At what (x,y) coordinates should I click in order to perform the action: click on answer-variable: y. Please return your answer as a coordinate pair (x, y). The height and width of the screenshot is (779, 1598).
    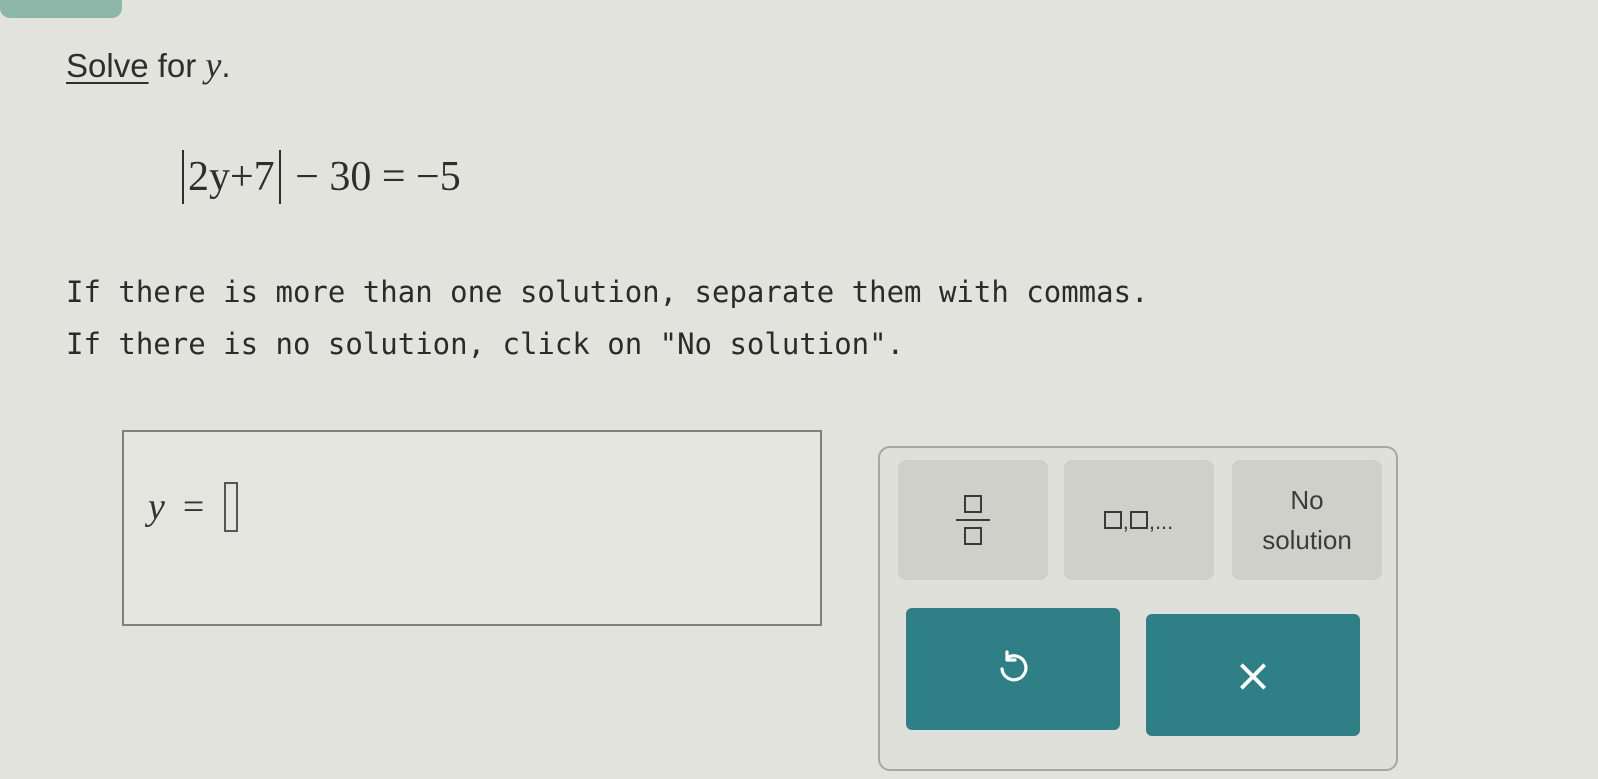
    Looking at the image, I should click on (156, 507).